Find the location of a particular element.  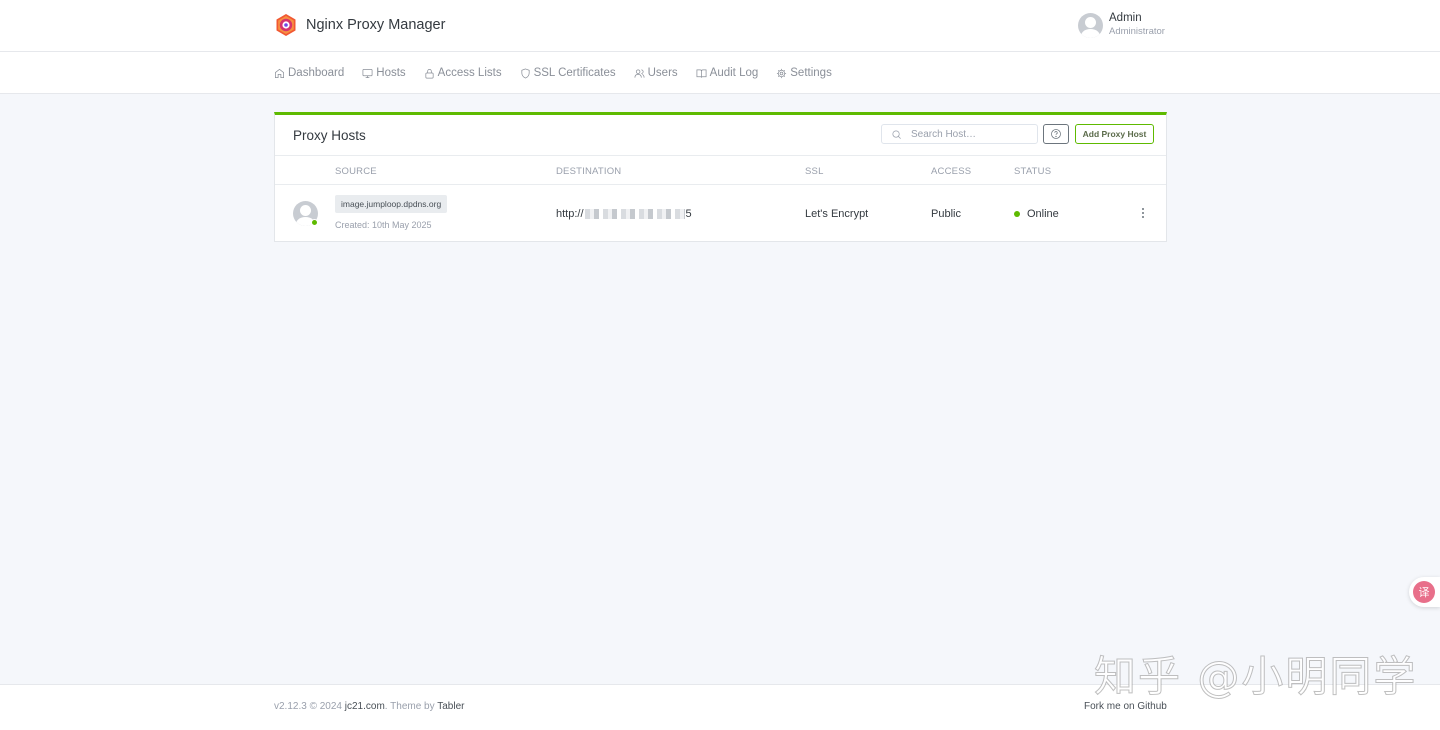

card-header: Proxy Hosts Add Proxy Host is located at coordinates (720, 135).